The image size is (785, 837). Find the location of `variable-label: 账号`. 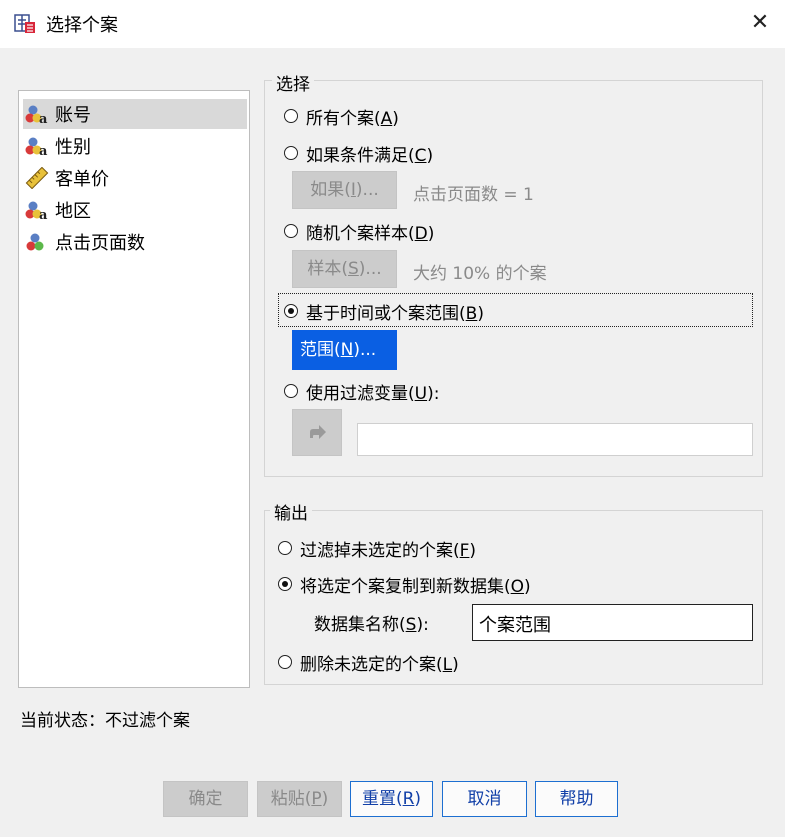

variable-label: 账号 is located at coordinates (73, 115).